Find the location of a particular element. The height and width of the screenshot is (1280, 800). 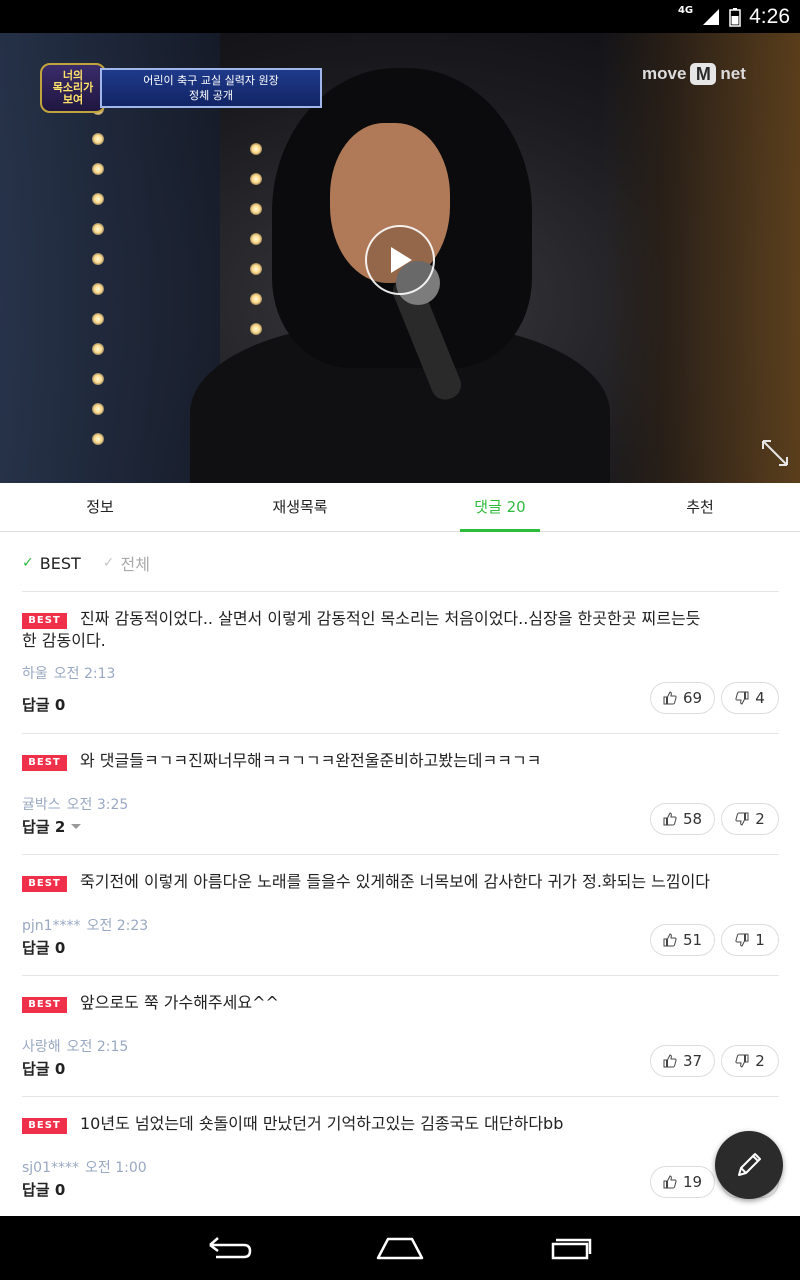

tab-recommended: 추천 is located at coordinates (700, 507).